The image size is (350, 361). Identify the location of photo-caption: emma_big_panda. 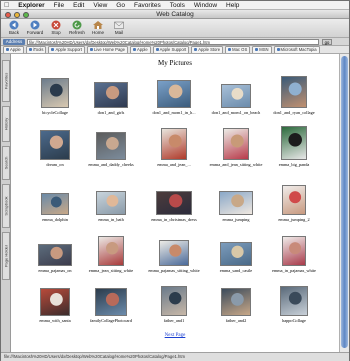
(294, 164).